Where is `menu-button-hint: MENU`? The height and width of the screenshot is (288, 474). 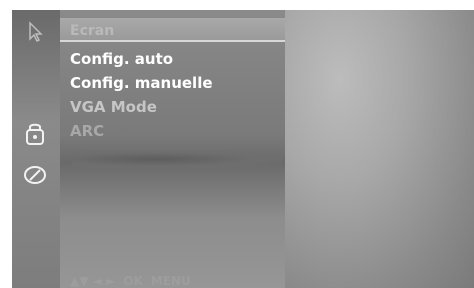 menu-button-hint: MENU is located at coordinates (171, 281).